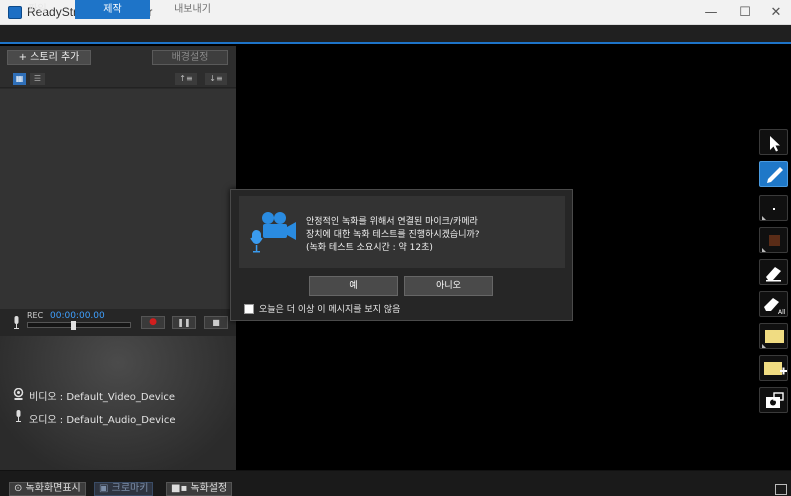  I want to click on dont-show-label: 오늘은 더 이상 이 메시지를 보지 않음, so click(330, 310).